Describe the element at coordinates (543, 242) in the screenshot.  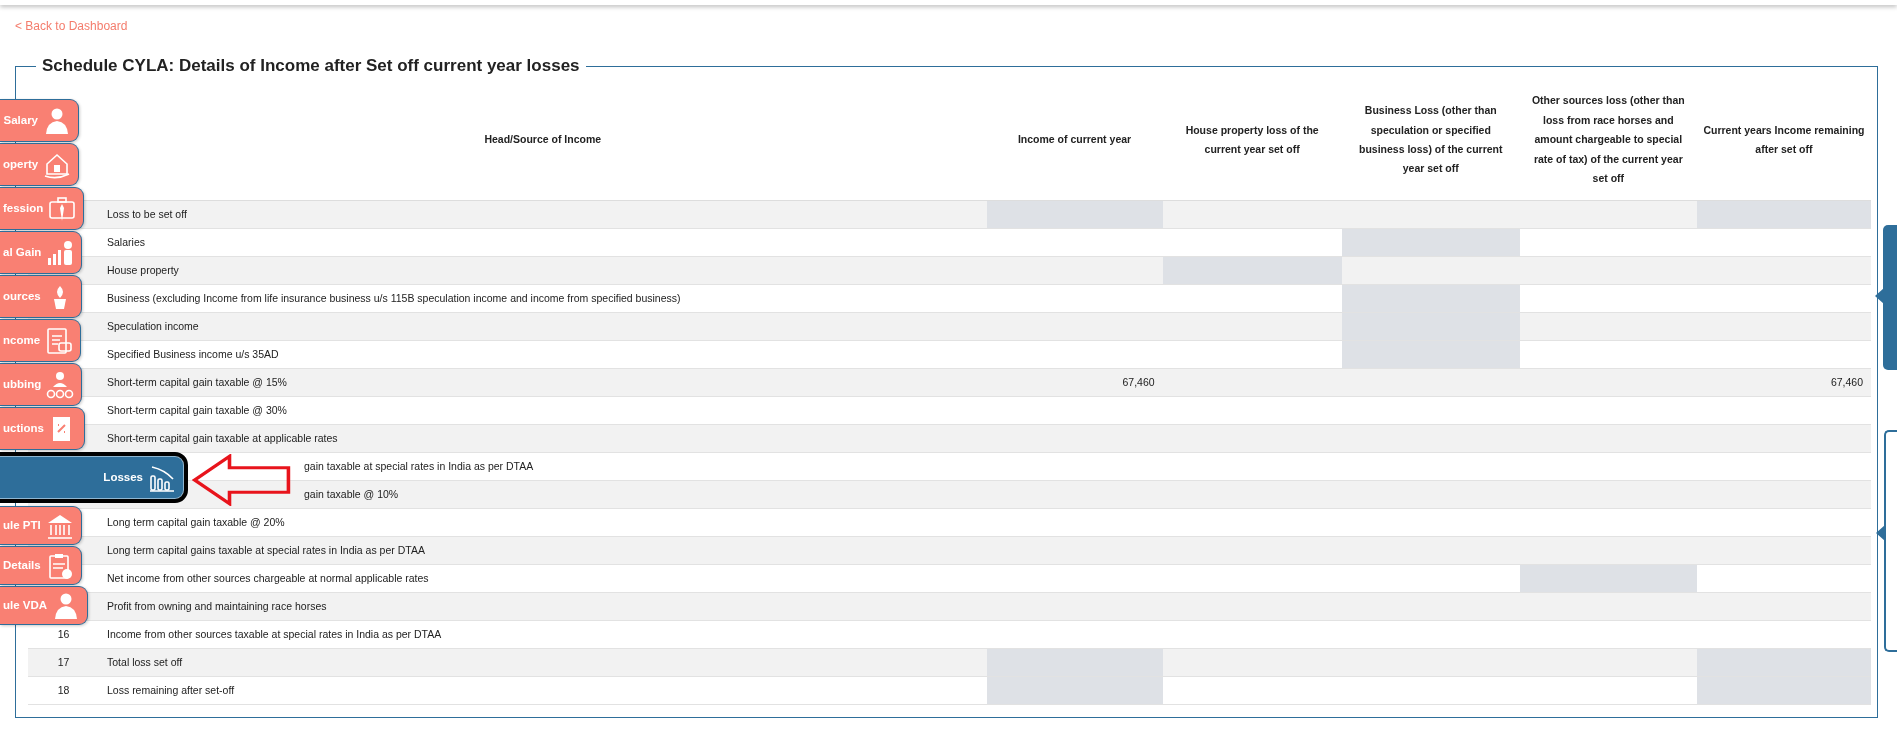
I see `table-cell: Salaries` at that location.